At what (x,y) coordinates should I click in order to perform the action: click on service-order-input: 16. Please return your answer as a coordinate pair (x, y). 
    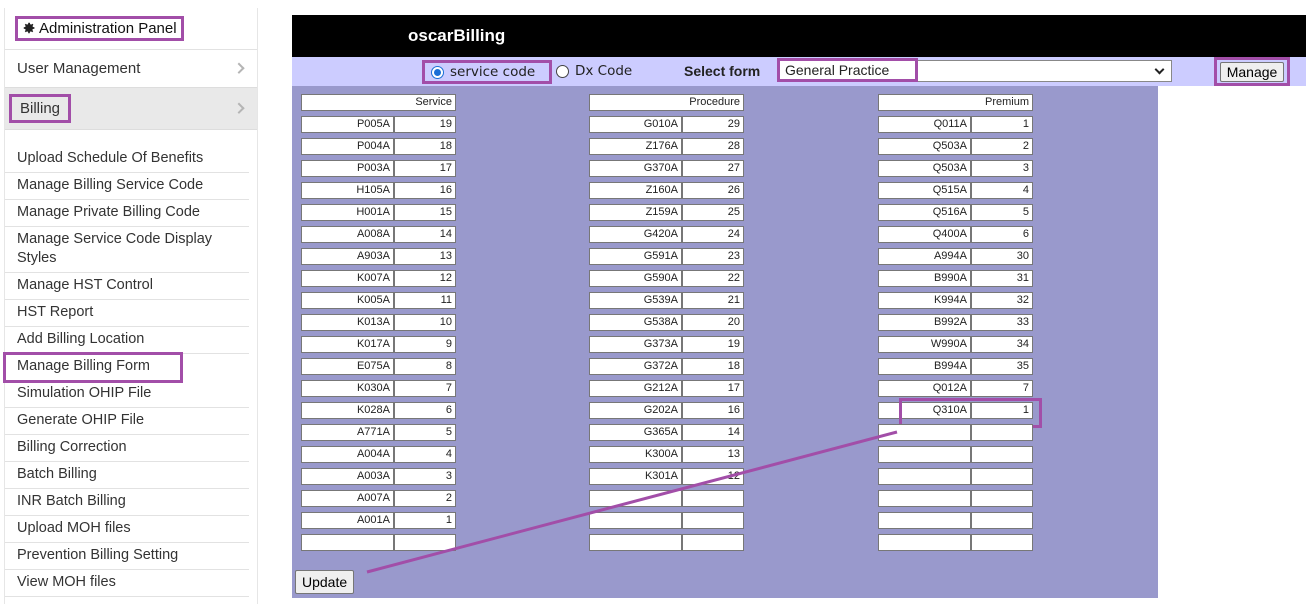
    Looking at the image, I should click on (425, 190).